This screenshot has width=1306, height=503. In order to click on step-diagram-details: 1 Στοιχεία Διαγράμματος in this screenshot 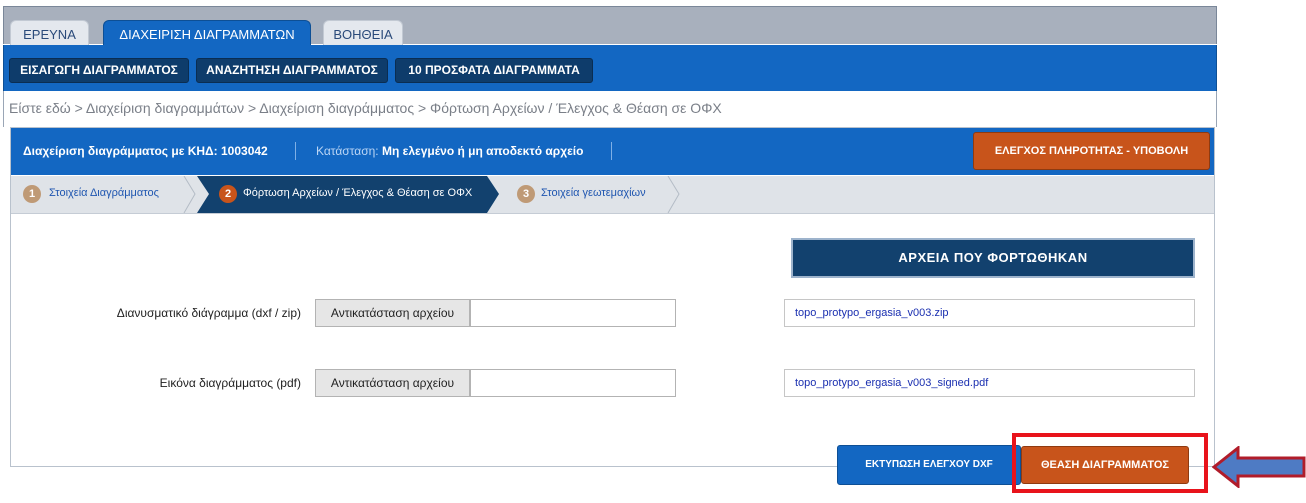, I will do `click(103, 194)`.